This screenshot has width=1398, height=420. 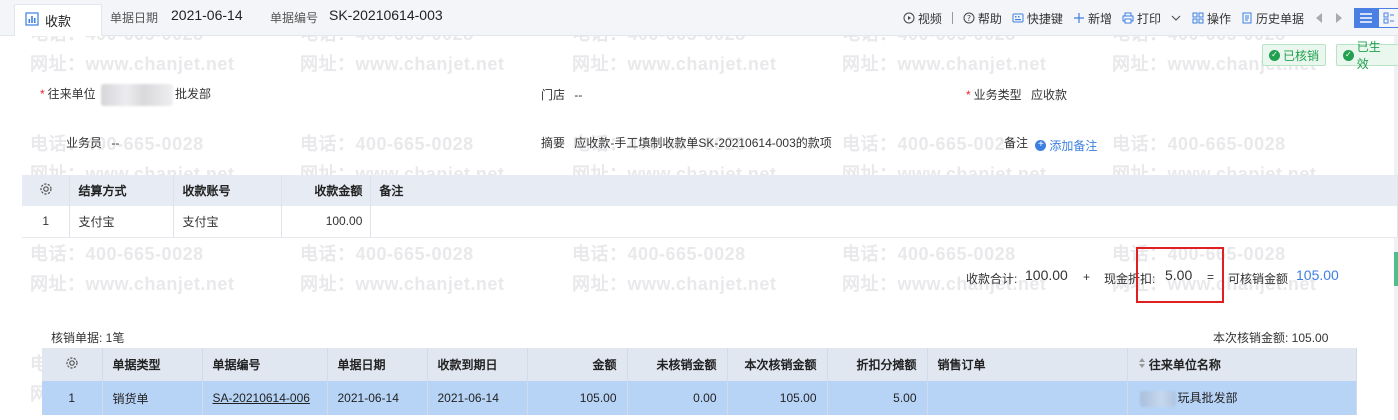 I want to click on salesman-label: 业务员, so click(x=84, y=143).